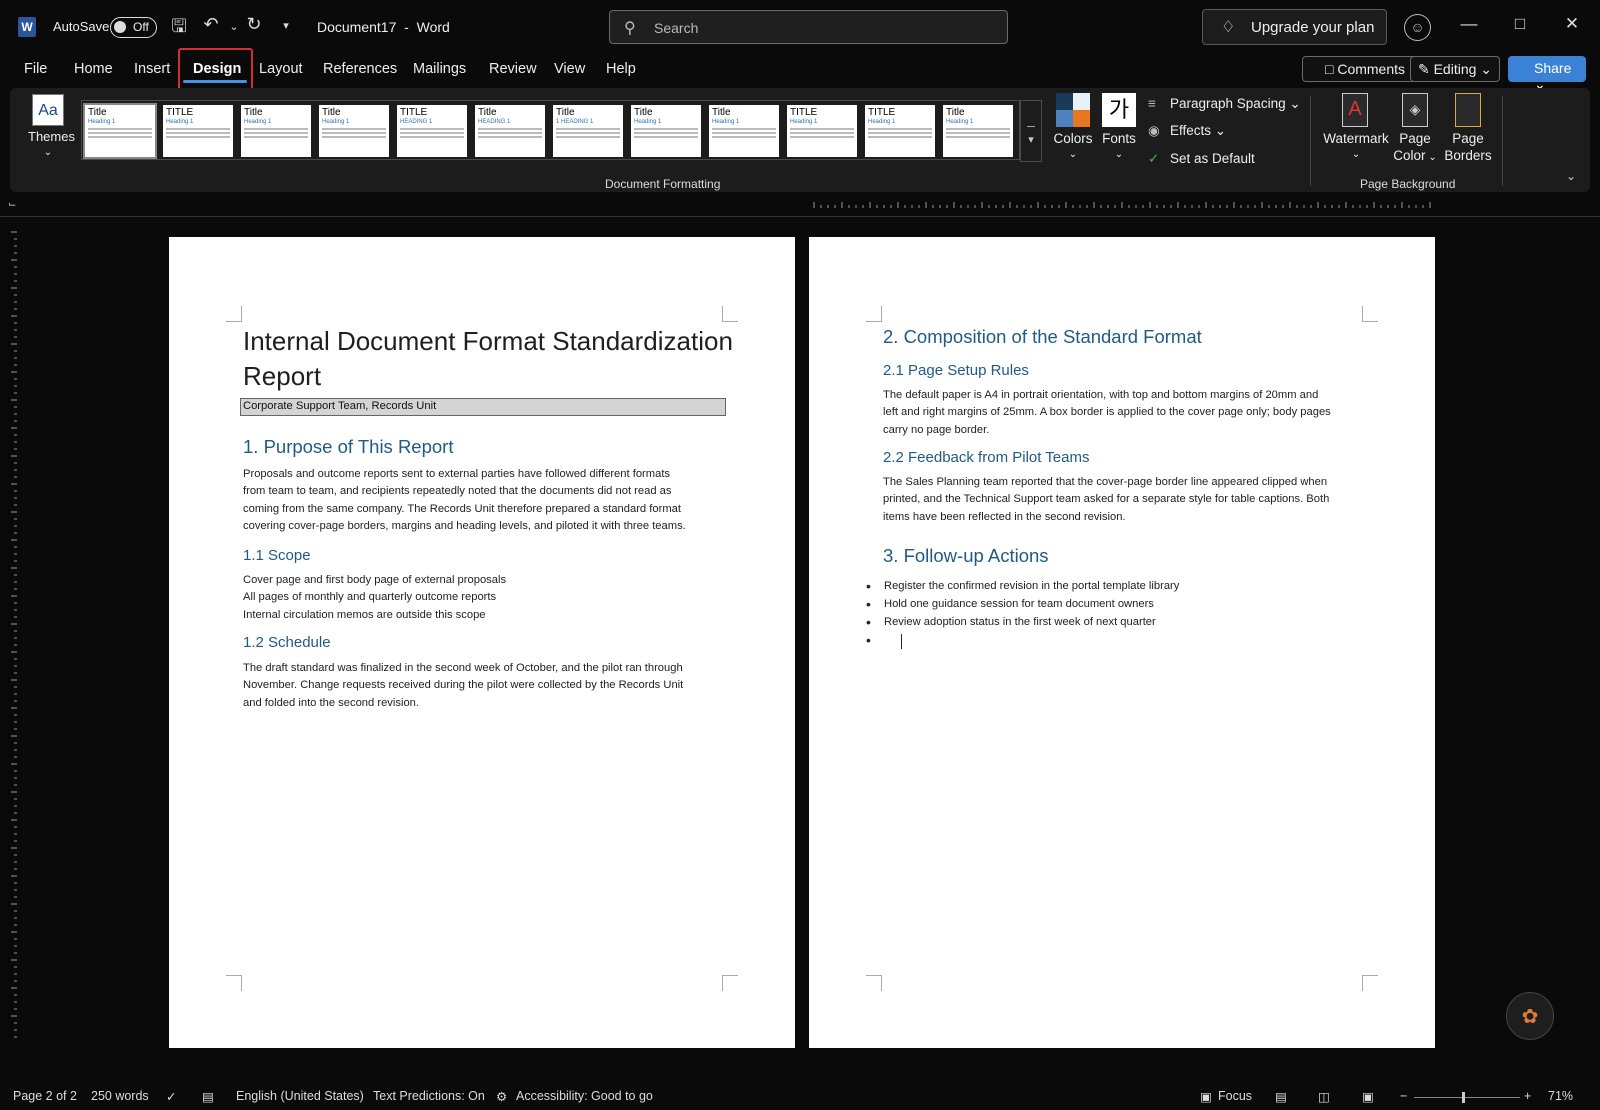  I want to click on editing-button: ✎ Editing ⌄, so click(1455, 69).